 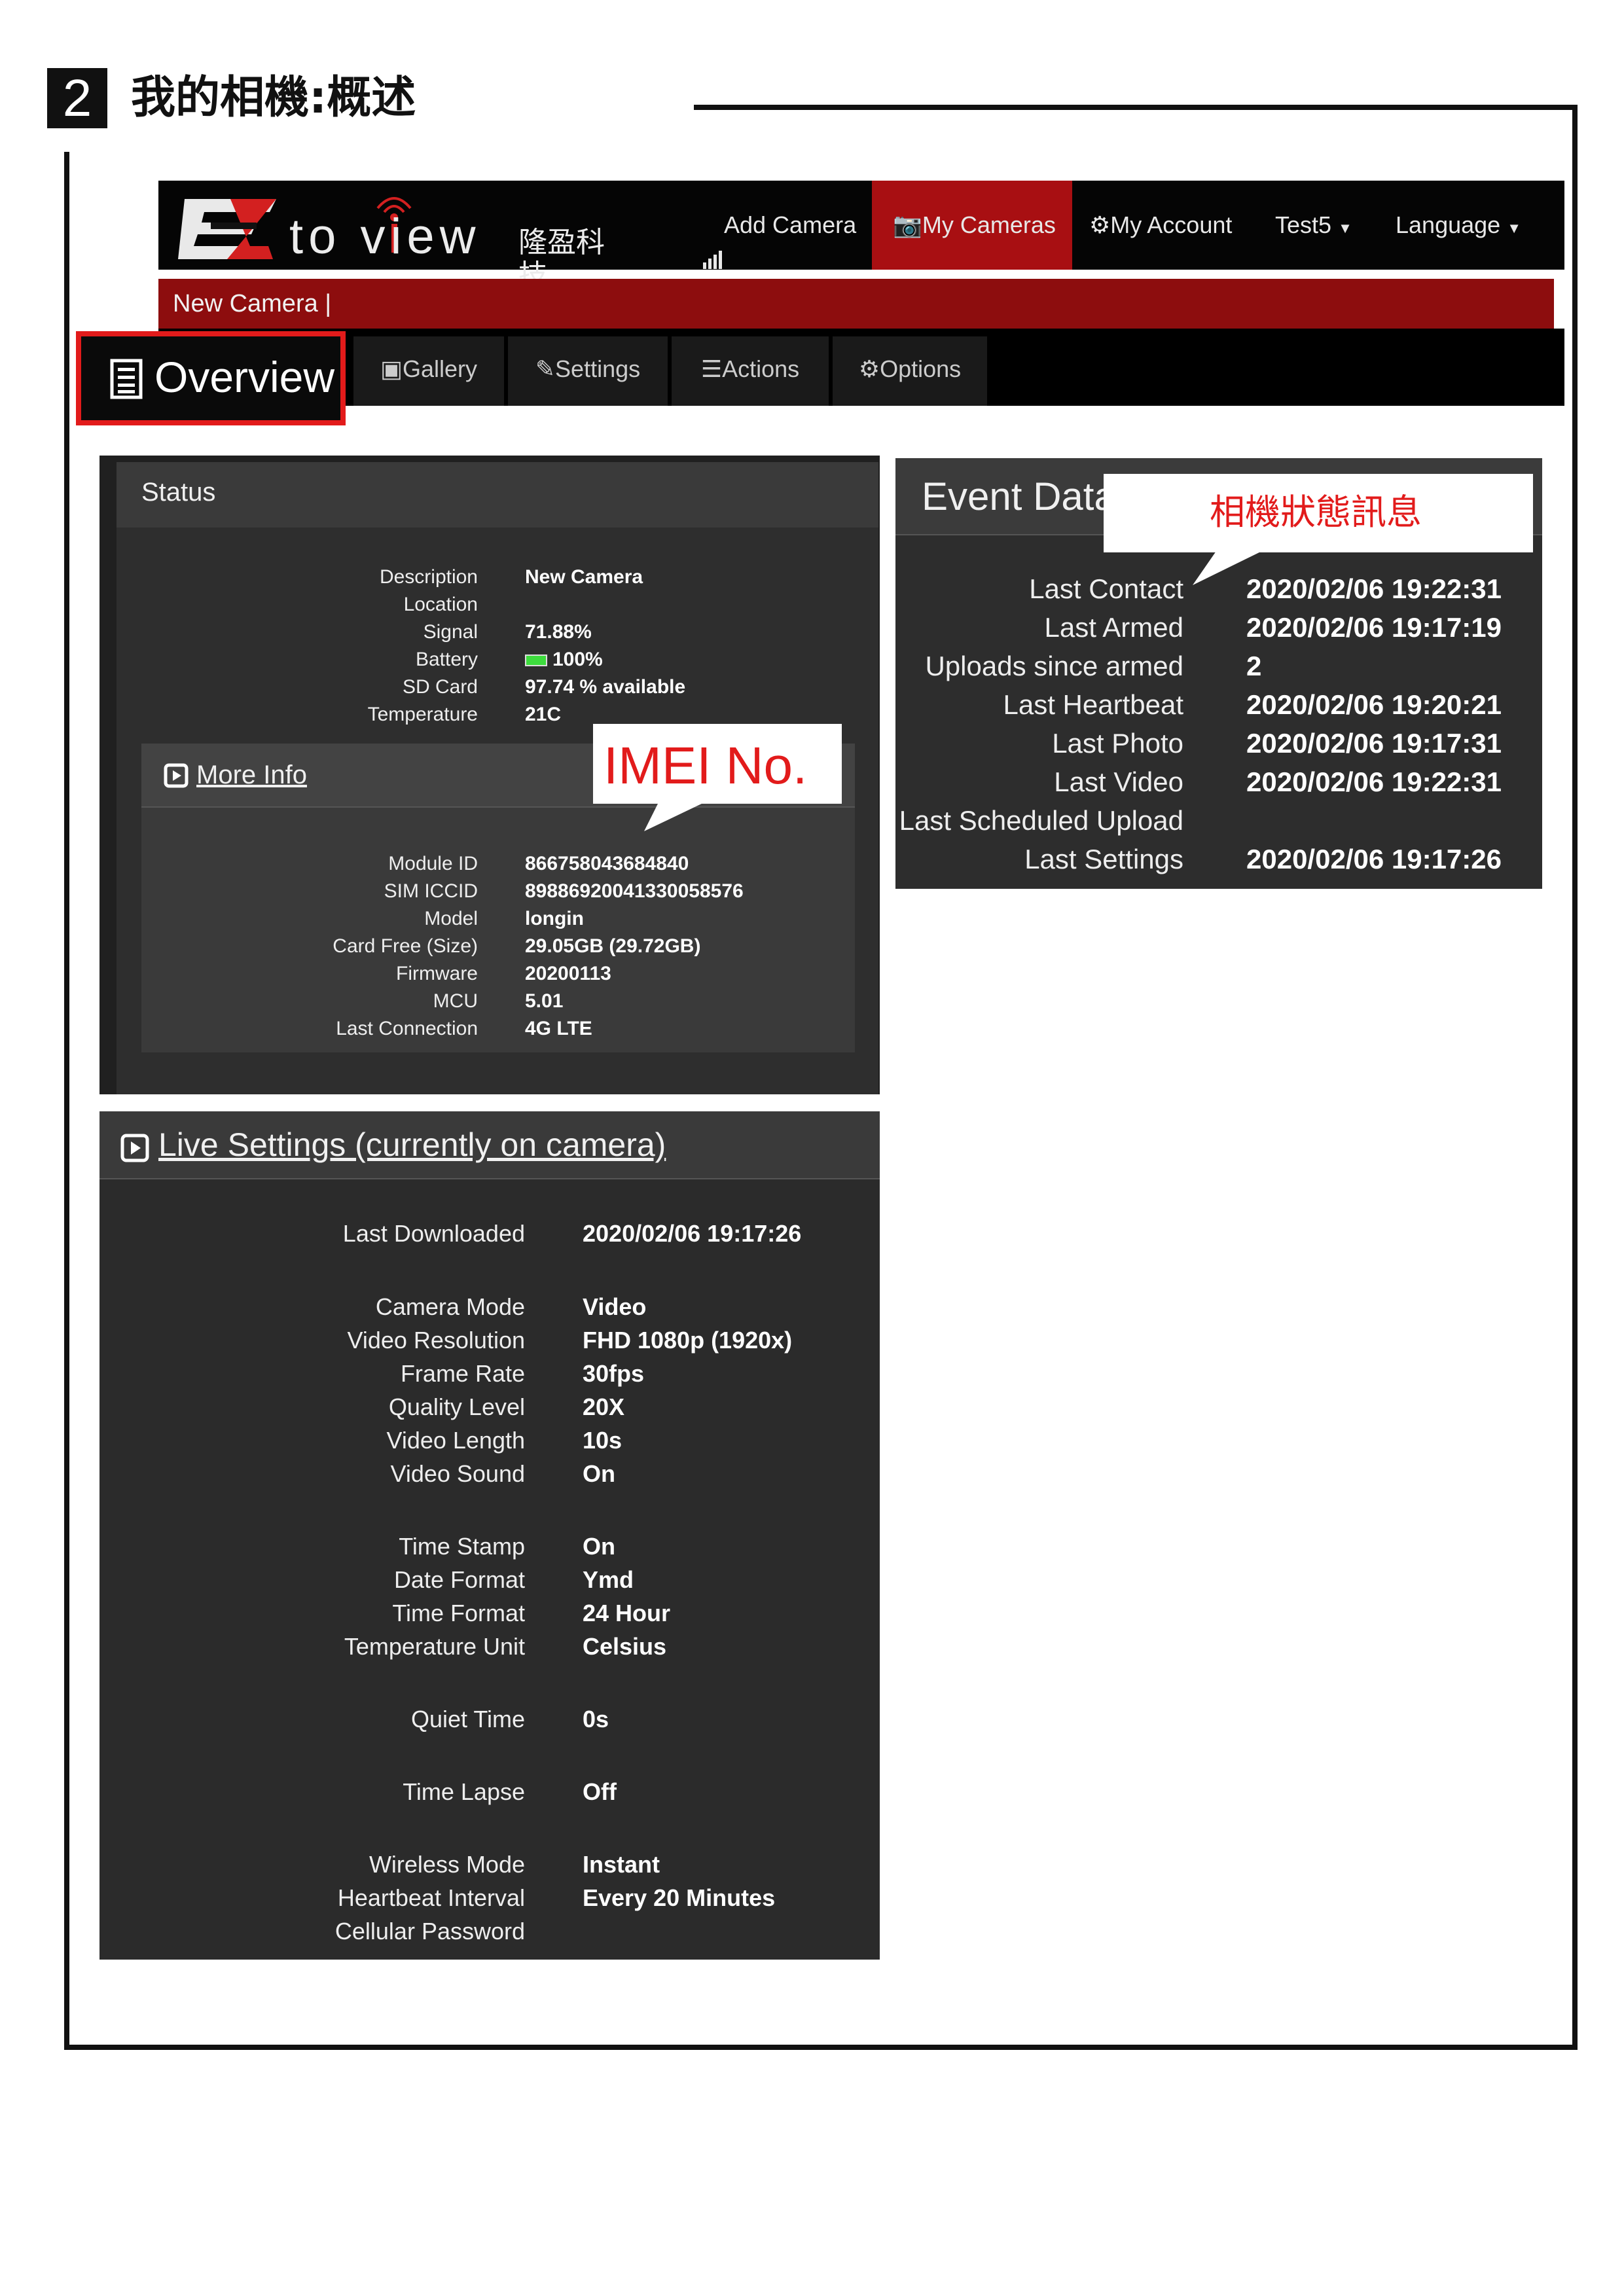 What do you see at coordinates (1118, 782) in the screenshot?
I see `event-row-label: Last Video` at bounding box center [1118, 782].